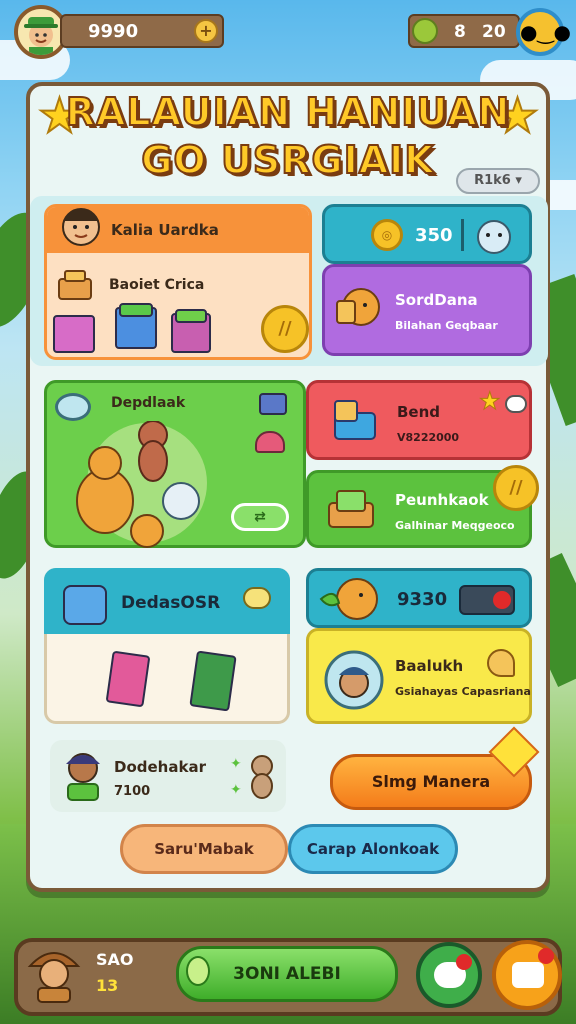 The width and height of the screenshot is (576, 1024). I want to click on sord-subtitle: Bilahan Geqbaar, so click(446, 325).